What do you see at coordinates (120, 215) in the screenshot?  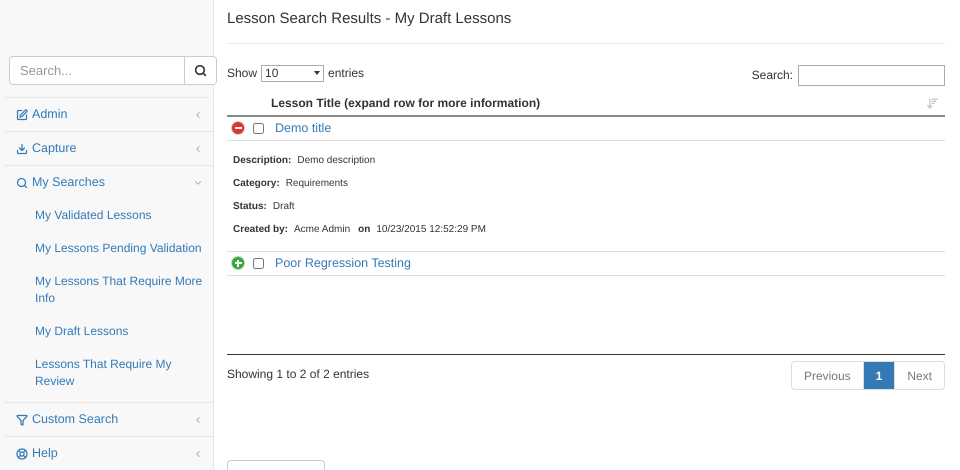 I see `submenu-link: My Validated Lessons` at bounding box center [120, 215].